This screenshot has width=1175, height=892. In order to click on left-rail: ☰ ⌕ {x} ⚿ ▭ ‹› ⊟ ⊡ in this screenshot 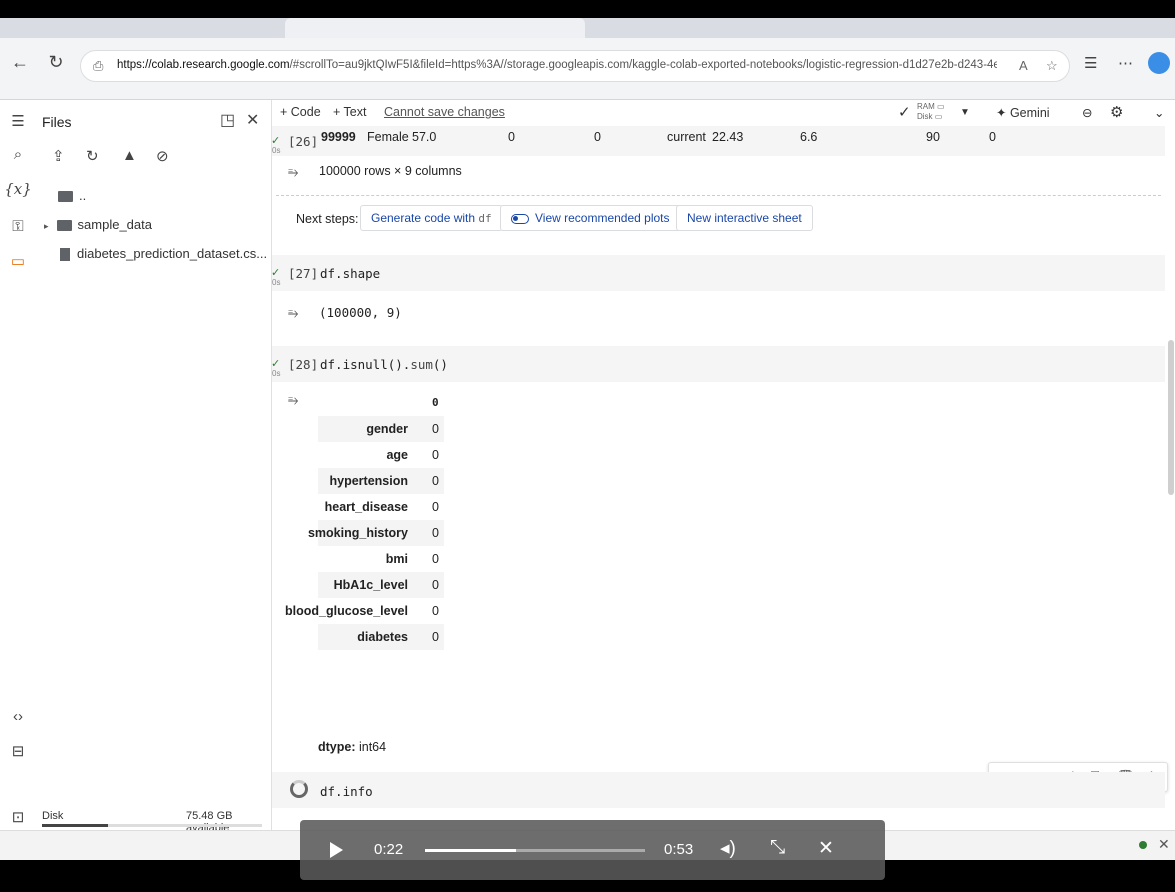, I will do `click(18, 480)`.